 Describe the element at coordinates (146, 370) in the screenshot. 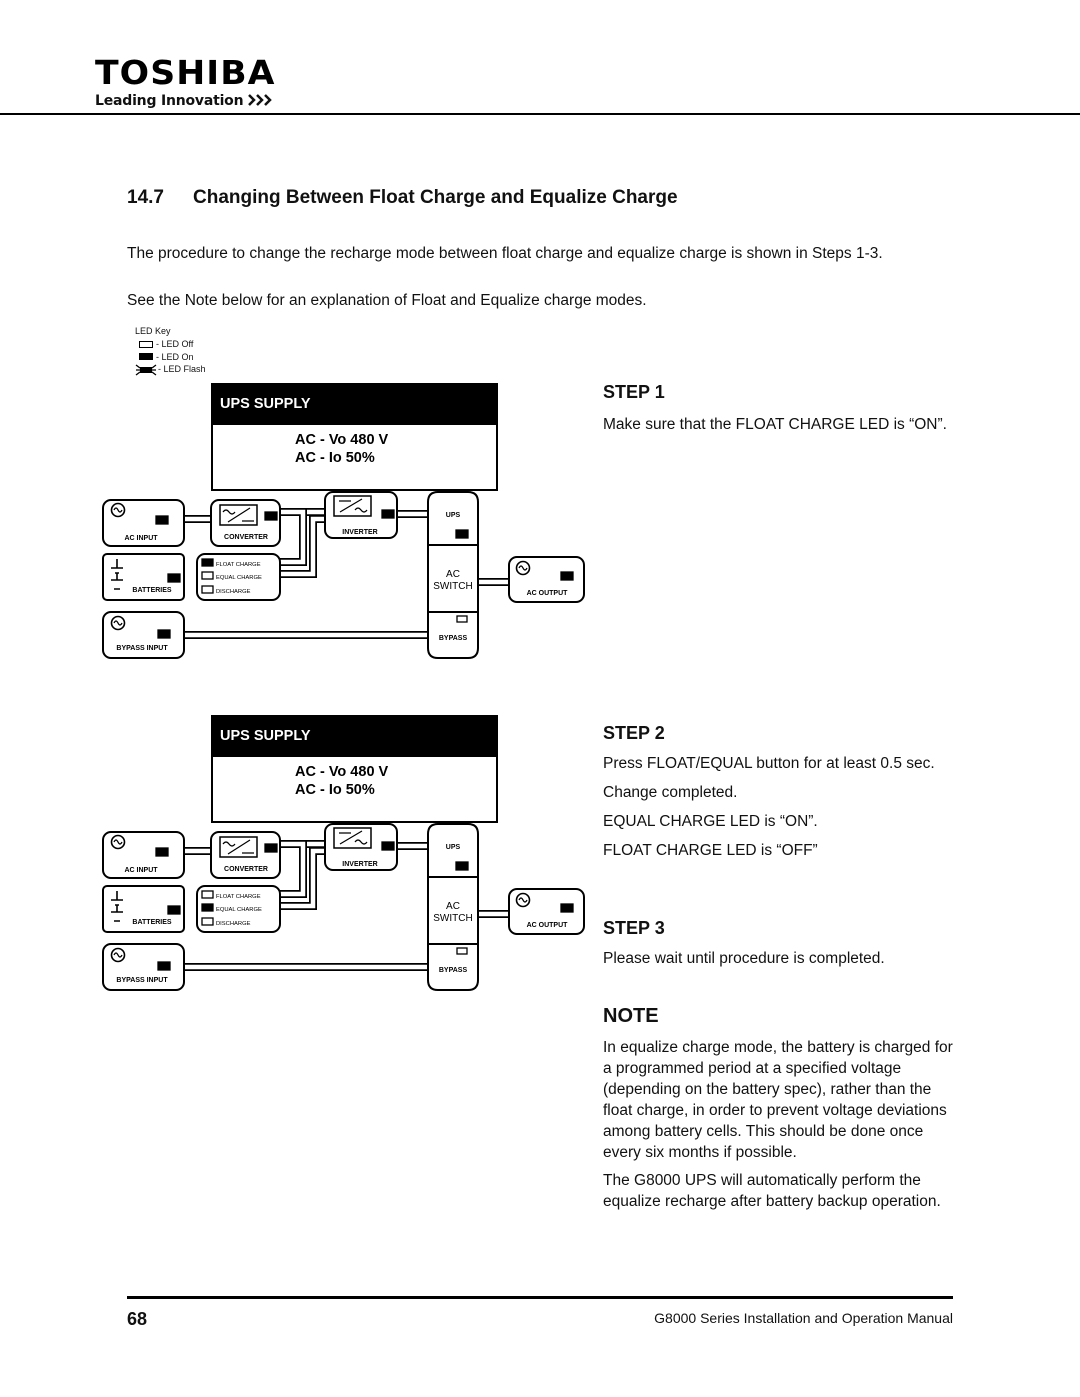

I see `led-flash-icon` at that location.